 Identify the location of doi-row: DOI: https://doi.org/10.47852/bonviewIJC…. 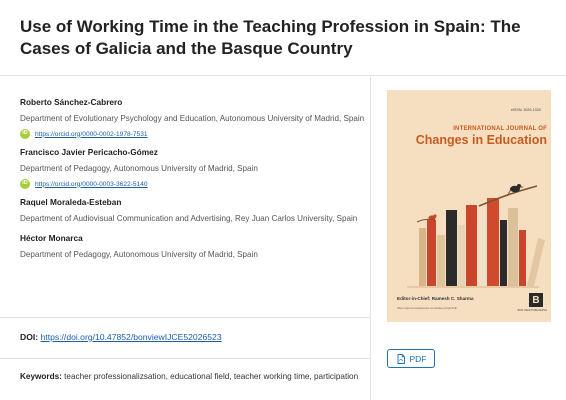
(121, 337).